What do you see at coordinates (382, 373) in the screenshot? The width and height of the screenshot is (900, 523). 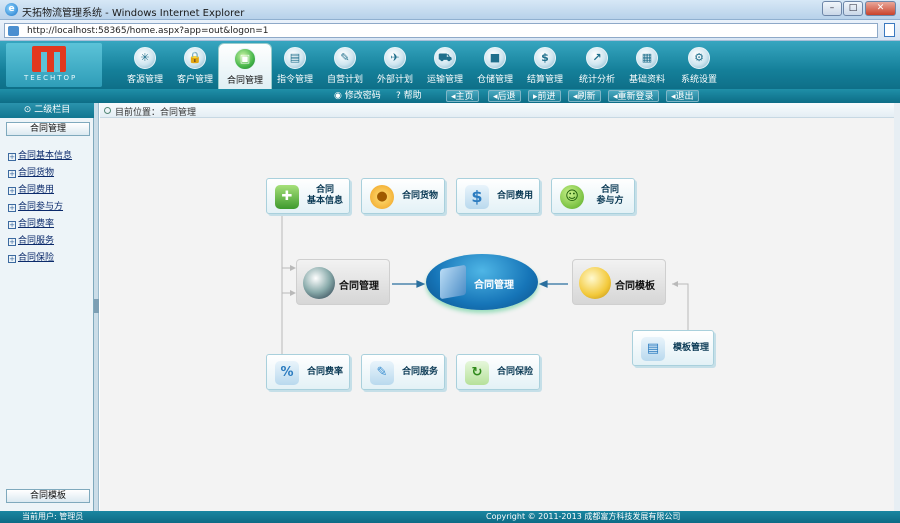 I see `service-icon: ✎` at bounding box center [382, 373].